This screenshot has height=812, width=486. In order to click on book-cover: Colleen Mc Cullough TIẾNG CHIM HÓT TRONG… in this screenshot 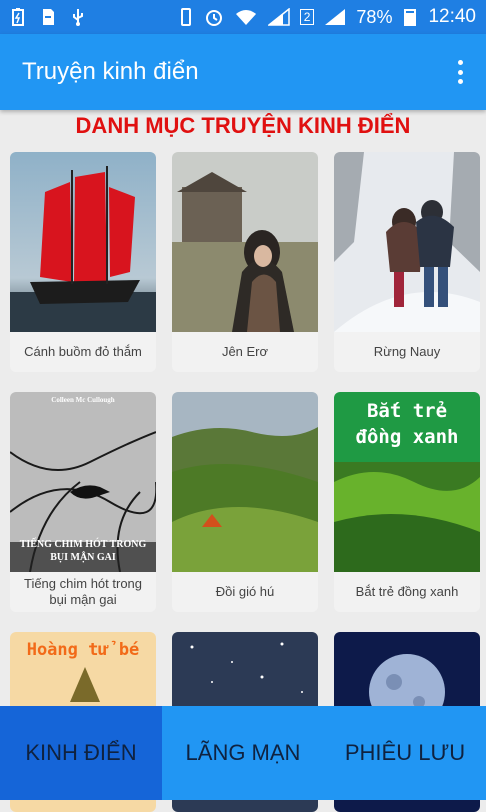, I will do `click(83, 482)`.